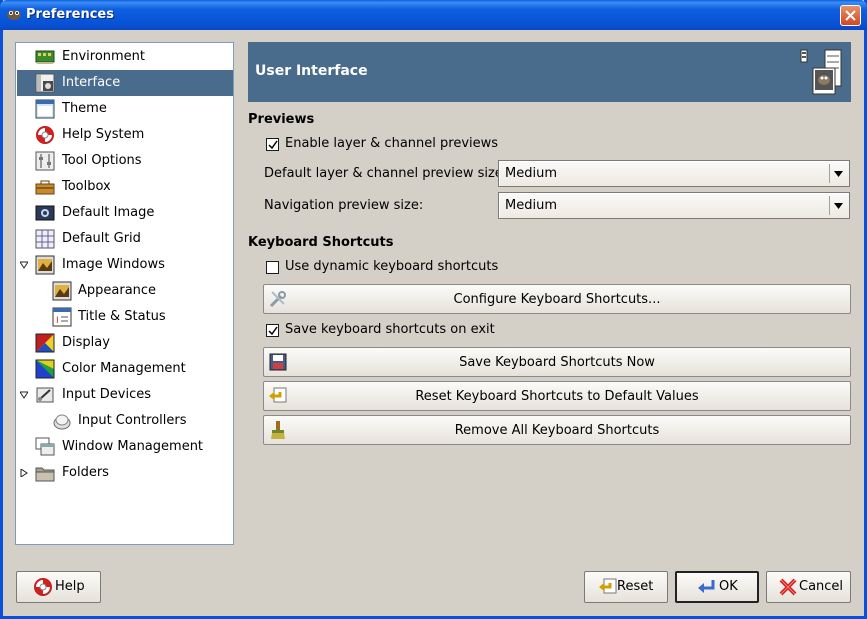  I want to click on enable-previews-checkbox, so click(272, 144).